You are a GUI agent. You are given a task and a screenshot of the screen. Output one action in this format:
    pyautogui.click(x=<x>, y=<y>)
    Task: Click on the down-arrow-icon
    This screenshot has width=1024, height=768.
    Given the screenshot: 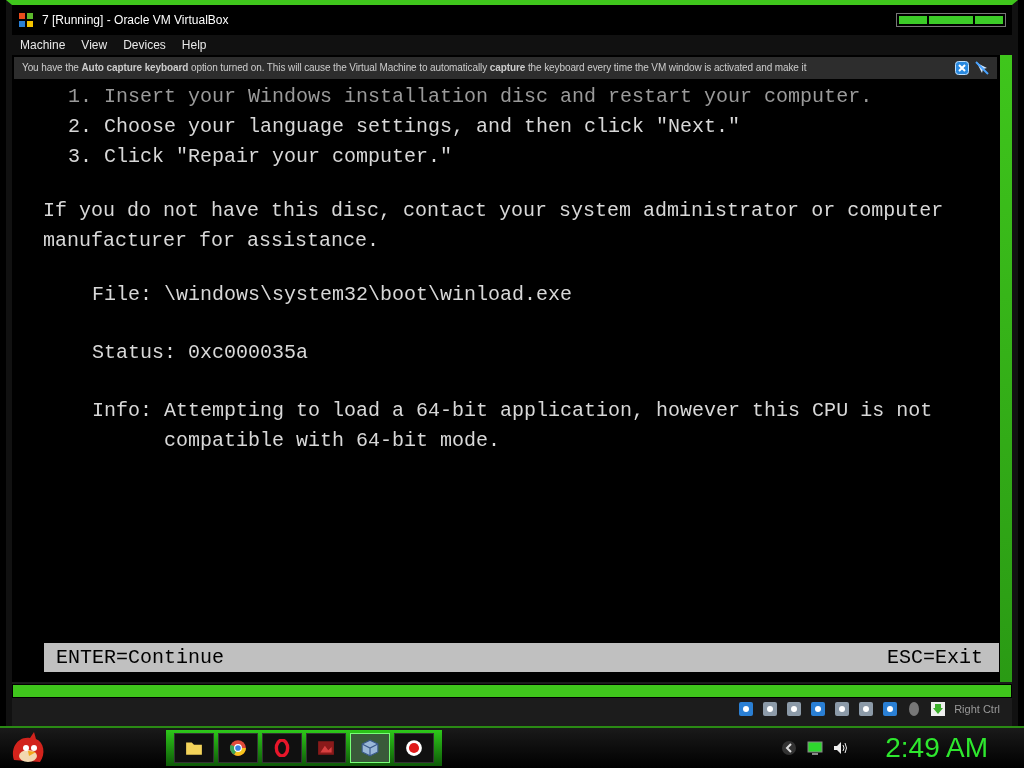 What is the action you would take?
    pyautogui.click(x=938, y=709)
    